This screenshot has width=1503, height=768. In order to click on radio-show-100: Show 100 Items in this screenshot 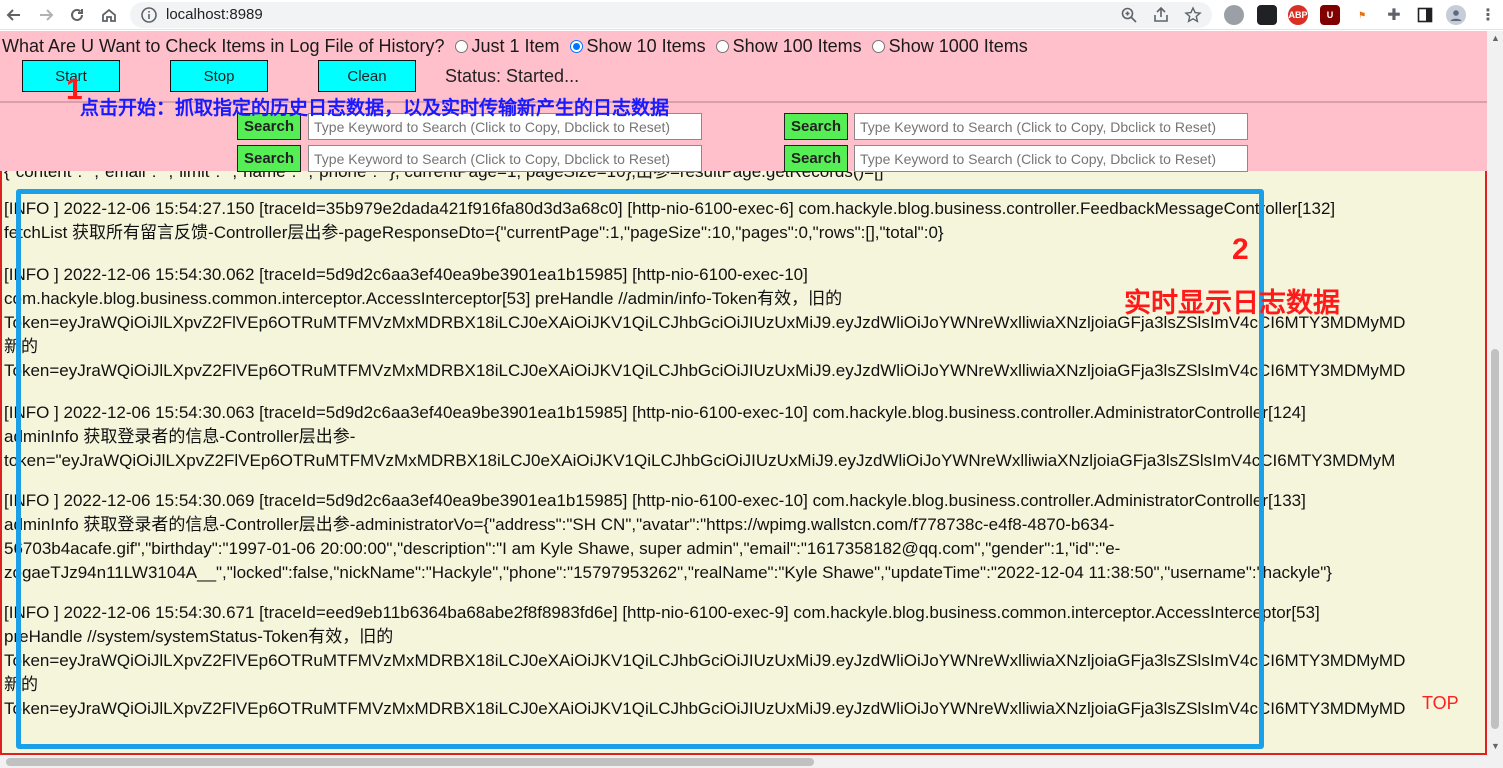, I will do `click(788, 46)`.